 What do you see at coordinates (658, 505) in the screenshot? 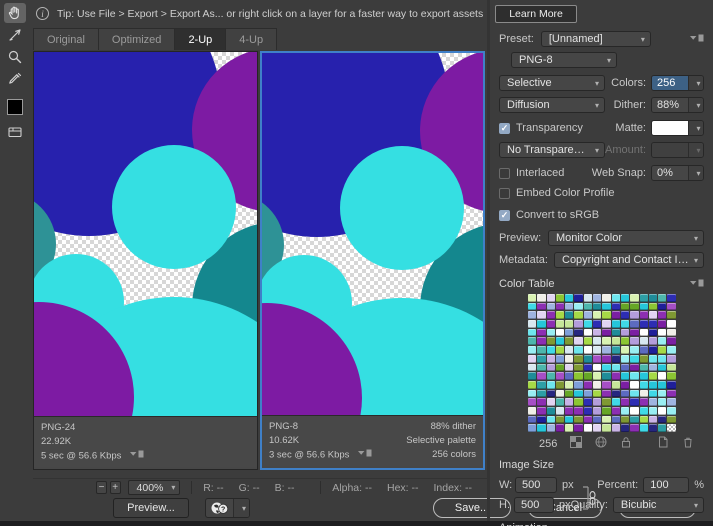
I see `quality-select: Bicubic ▾` at bounding box center [658, 505].